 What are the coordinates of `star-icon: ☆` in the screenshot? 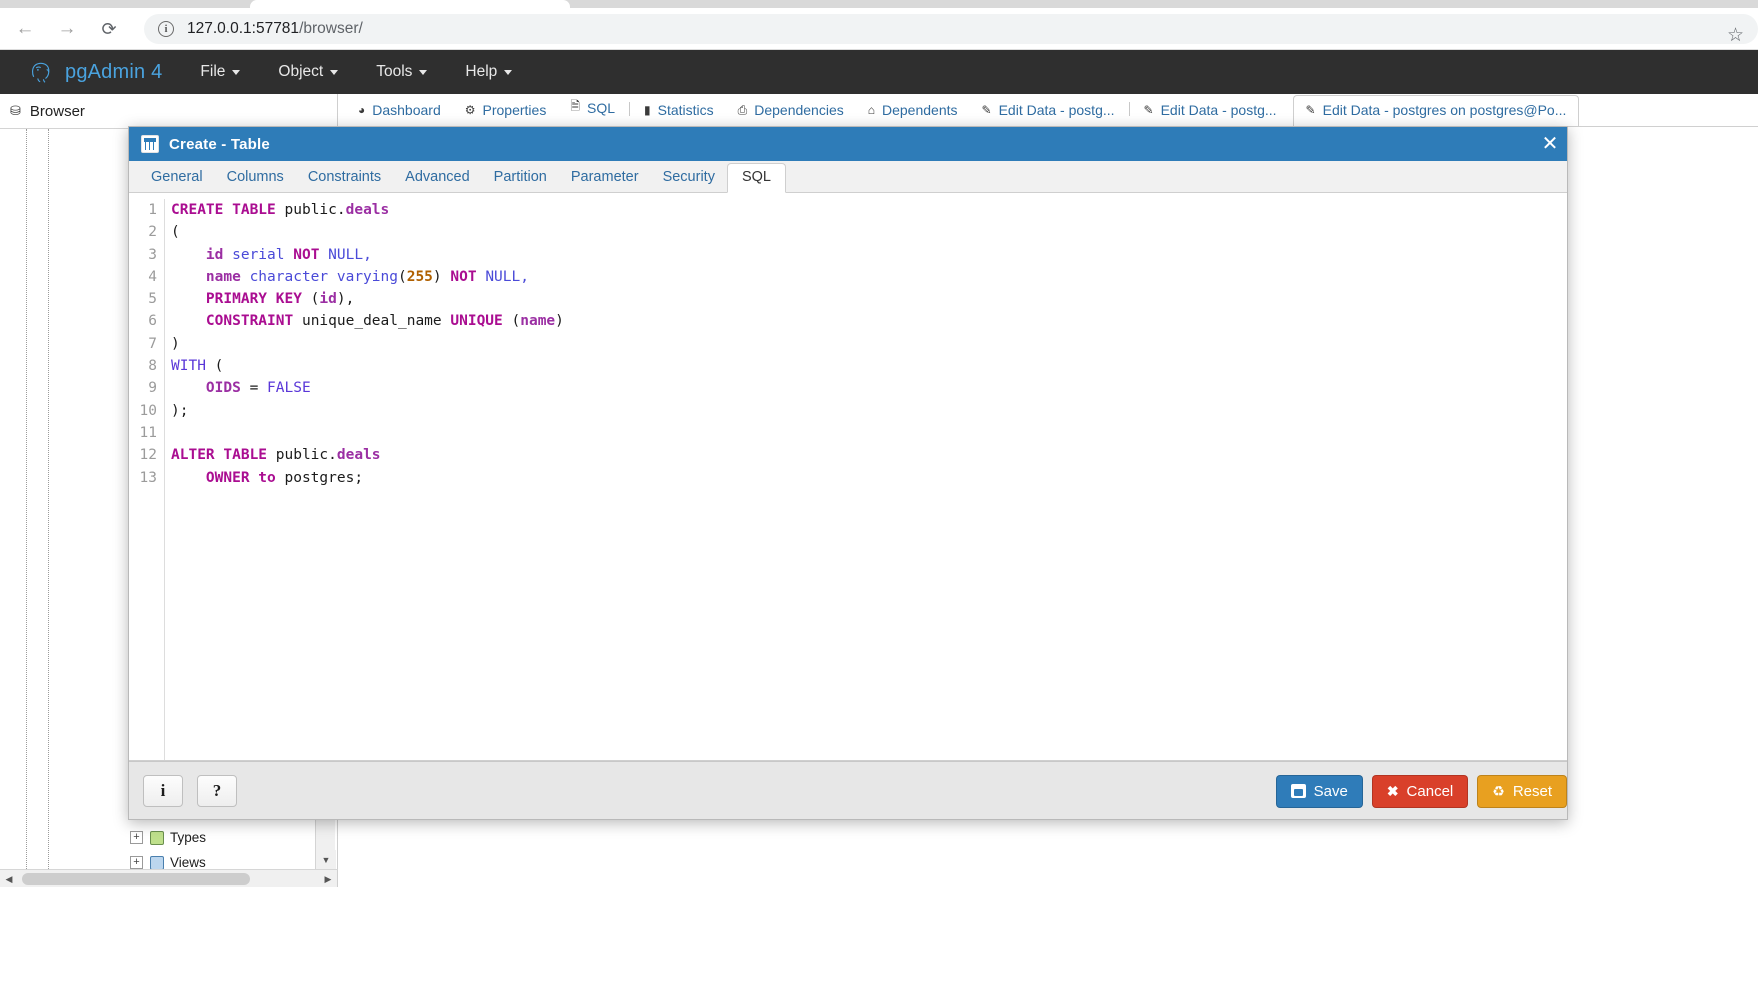 It's located at (1735, 35).